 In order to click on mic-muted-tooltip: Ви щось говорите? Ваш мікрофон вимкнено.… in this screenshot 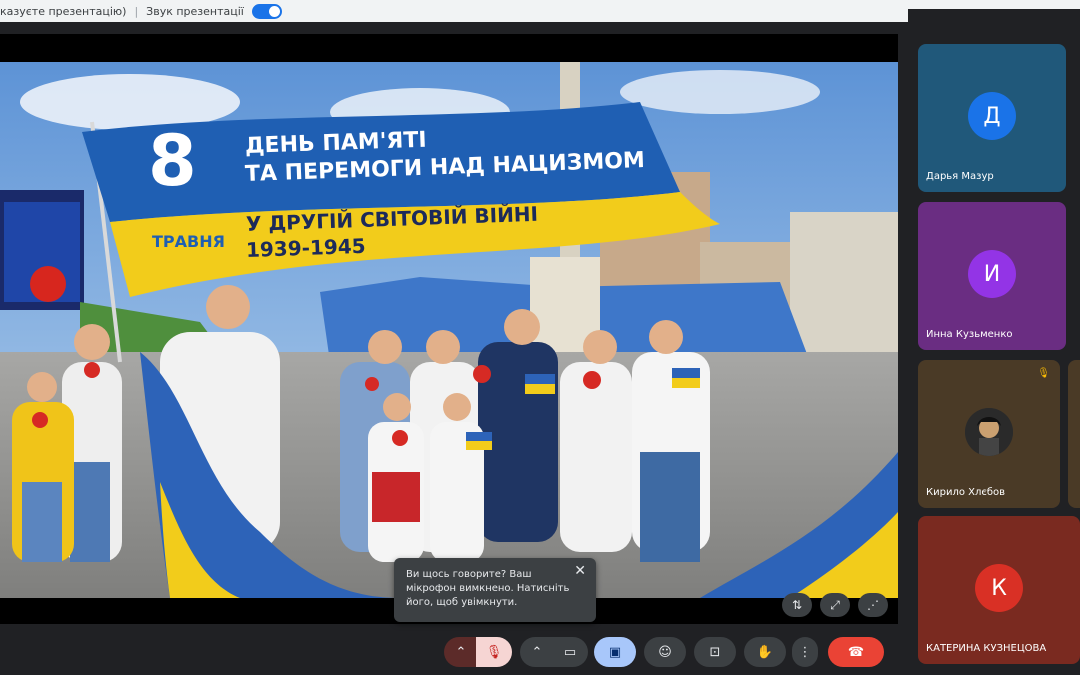, I will do `click(495, 590)`.